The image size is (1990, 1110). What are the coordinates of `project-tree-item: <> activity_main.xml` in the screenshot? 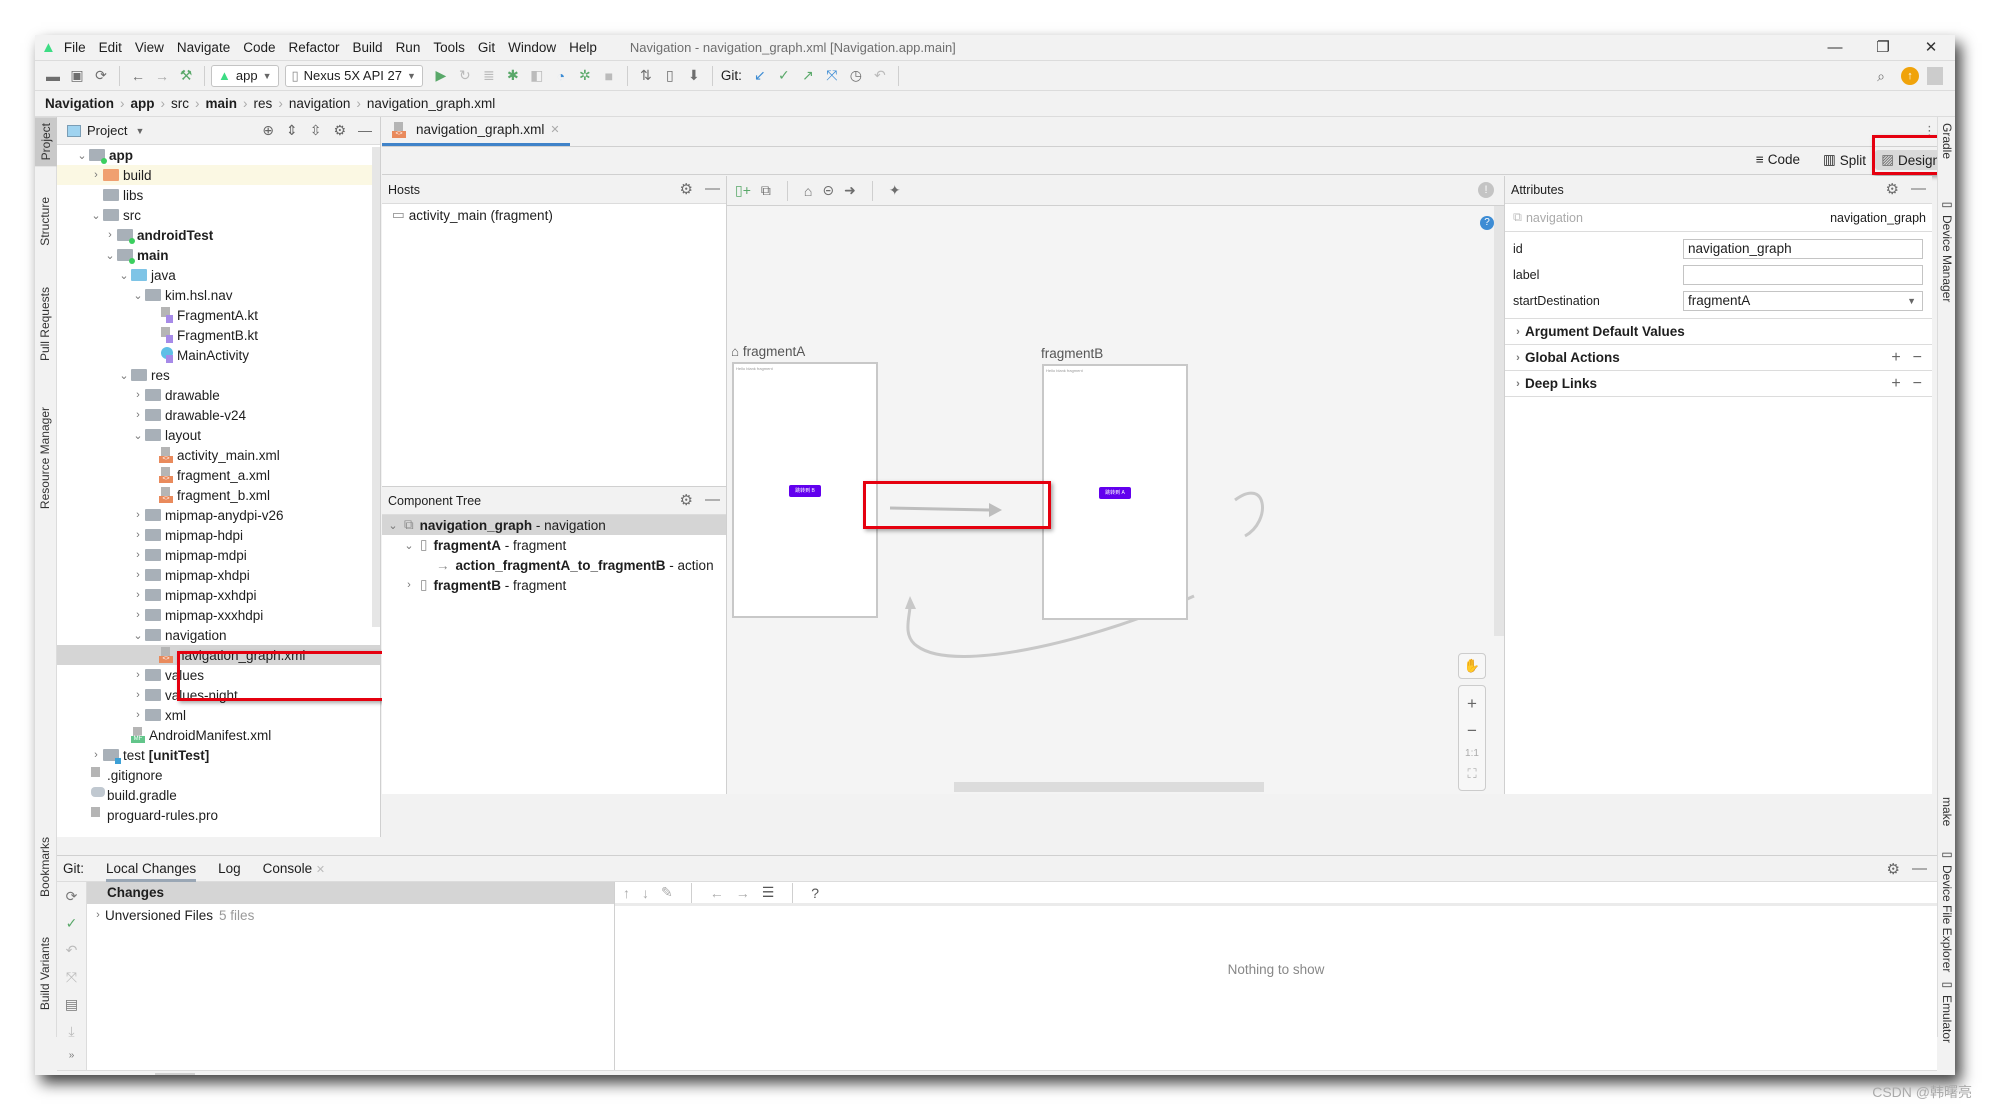 It's located at (218, 455).